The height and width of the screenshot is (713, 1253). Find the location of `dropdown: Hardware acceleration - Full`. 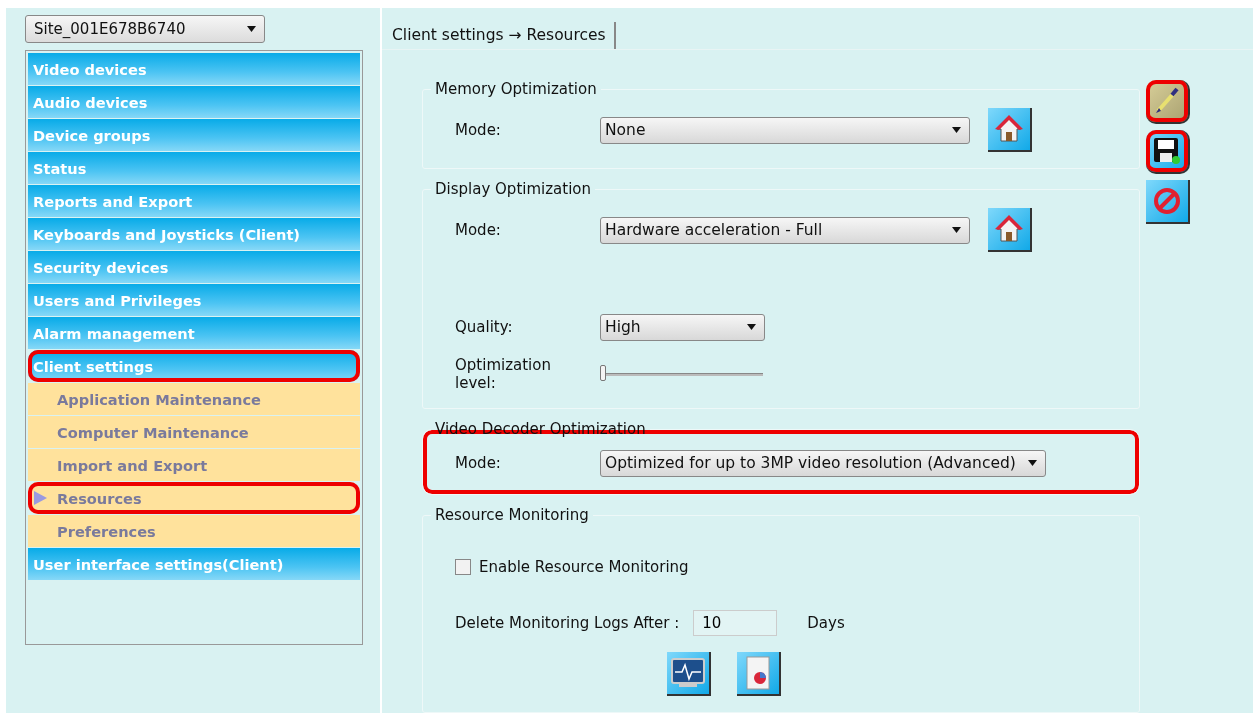

dropdown: Hardware acceleration - Full is located at coordinates (785, 230).